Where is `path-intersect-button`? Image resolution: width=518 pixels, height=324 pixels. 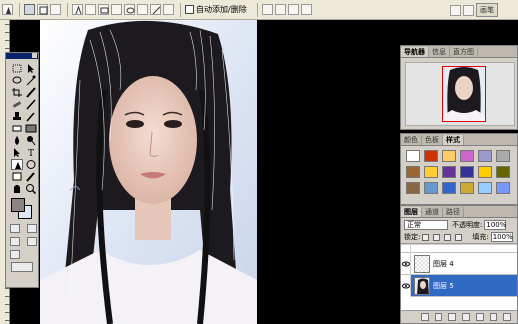
path-intersect-button is located at coordinates (293, 9).